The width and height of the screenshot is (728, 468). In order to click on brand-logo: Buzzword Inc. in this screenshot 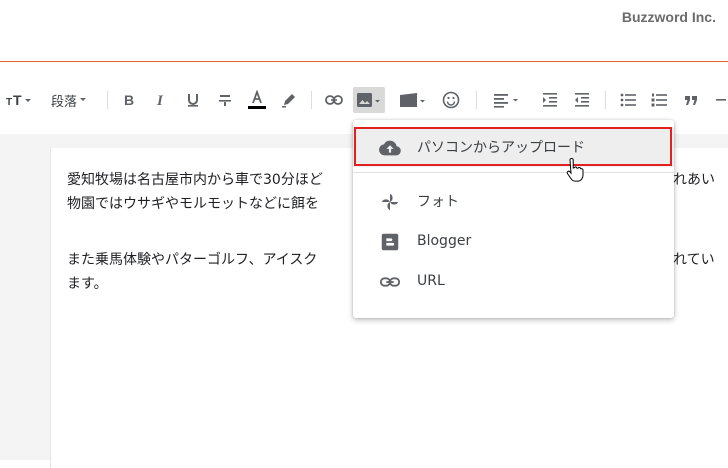, I will do `click(668, 17)`.